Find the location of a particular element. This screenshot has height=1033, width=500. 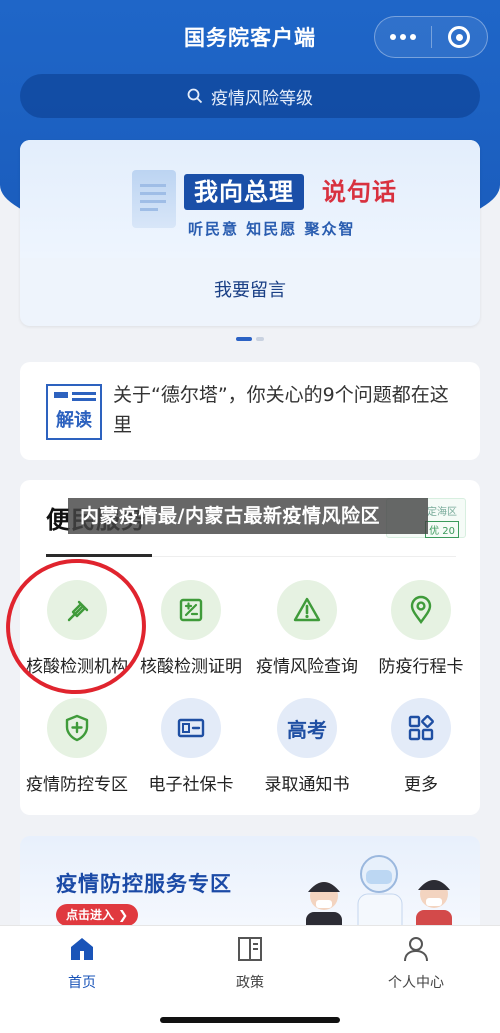

service-label: 录取通知书 is located at coordinates (307, 785).